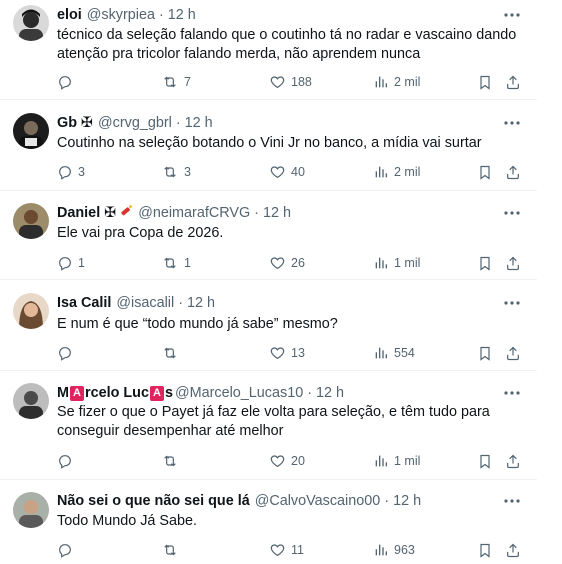 This screenshot has width=562, height=564. I want to click on tweet-text: E num é que “todo mundo já sabe” mesmo?, so click(197, 324).